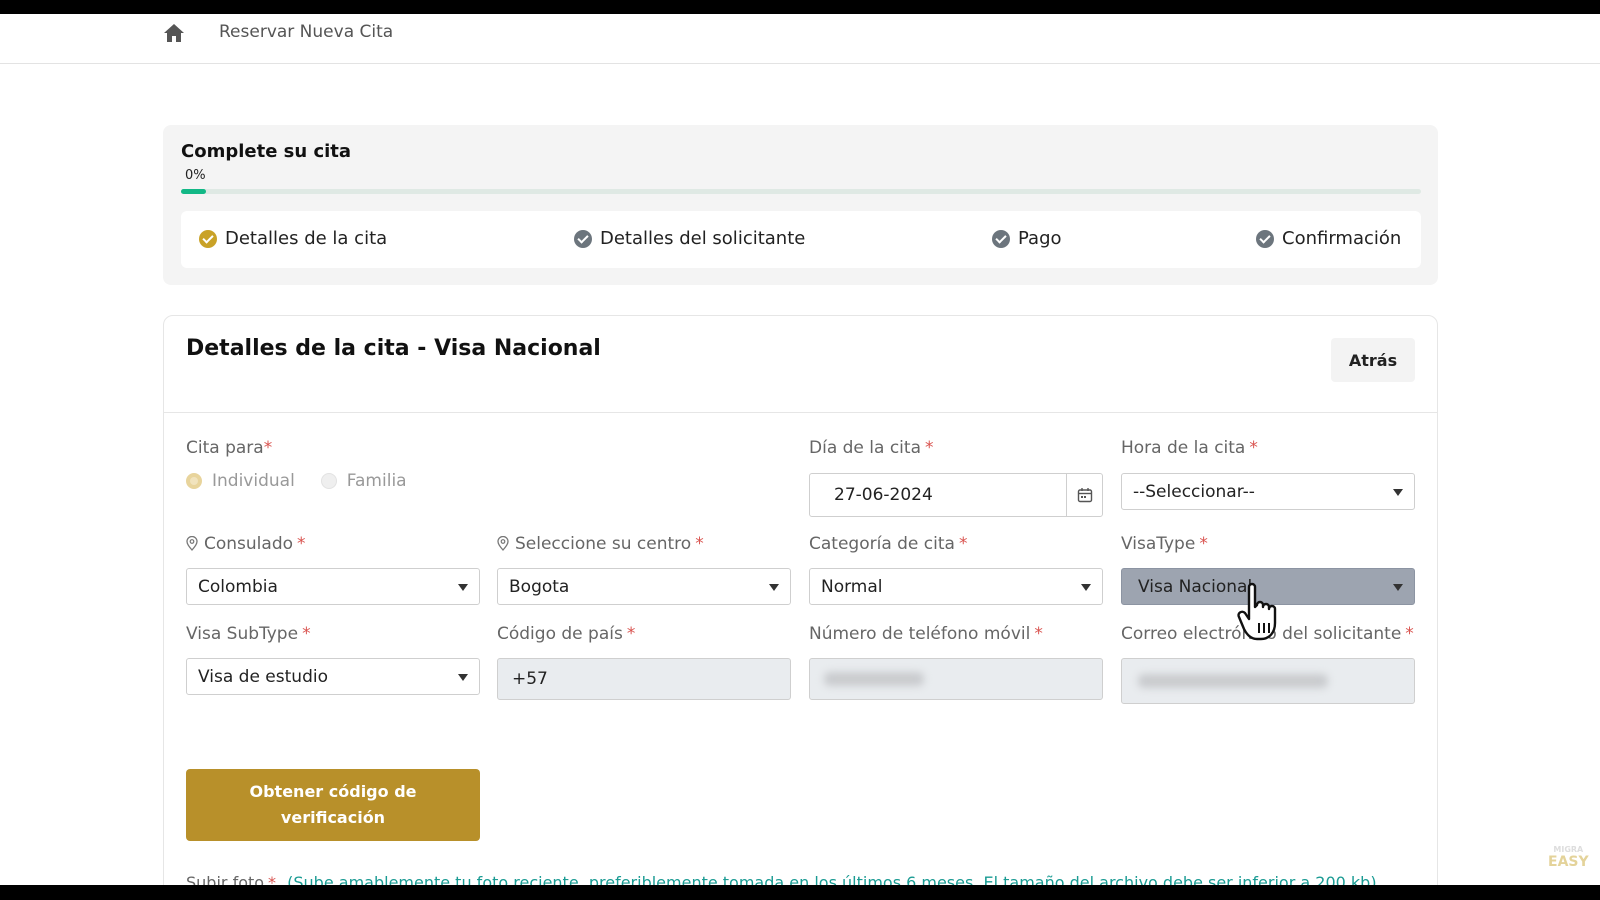 The height and width of the screenshot is (900, 1600). What do you see at coordinates (703, 238) in the screenshot?
I see `step-label: Detalles del solicitante` at bounding box center [703, 238].